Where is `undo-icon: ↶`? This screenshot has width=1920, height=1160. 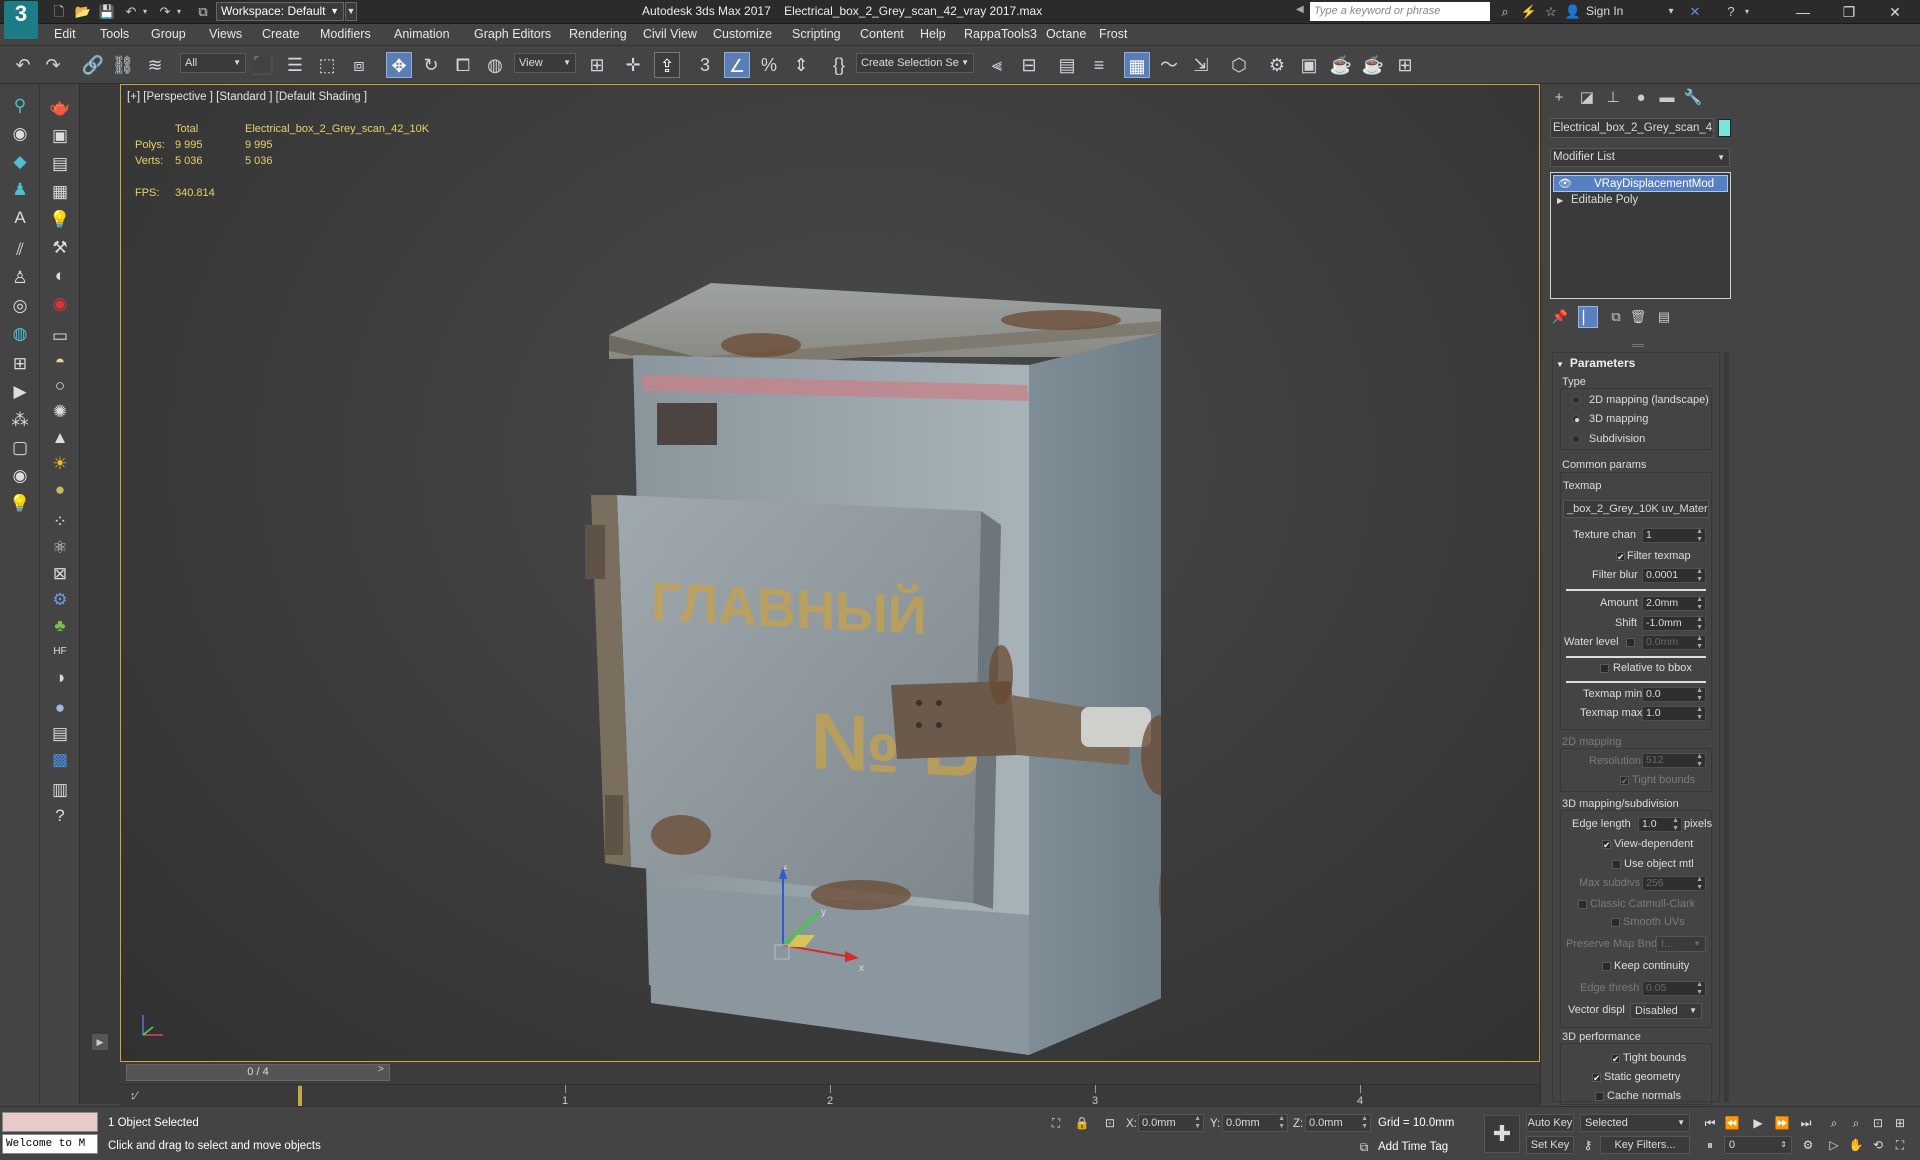 undo-icon: ↶ is located at coordinates (23, 65).